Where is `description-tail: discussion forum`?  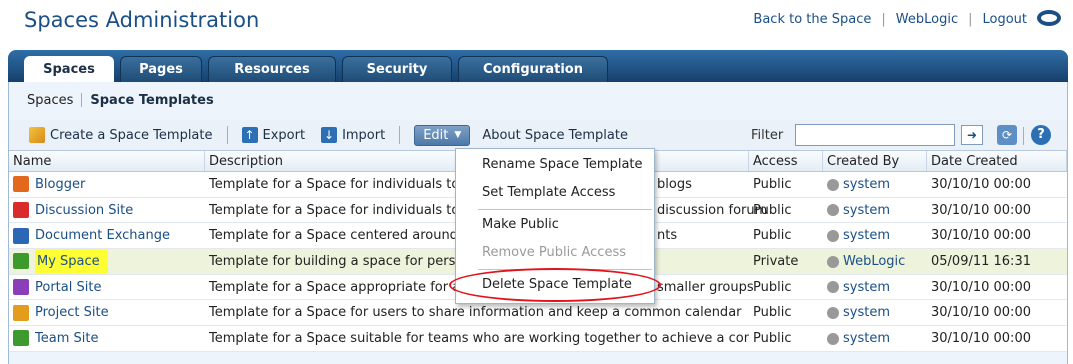 description-tail: discussion forum is located at coordinates (712, 210).